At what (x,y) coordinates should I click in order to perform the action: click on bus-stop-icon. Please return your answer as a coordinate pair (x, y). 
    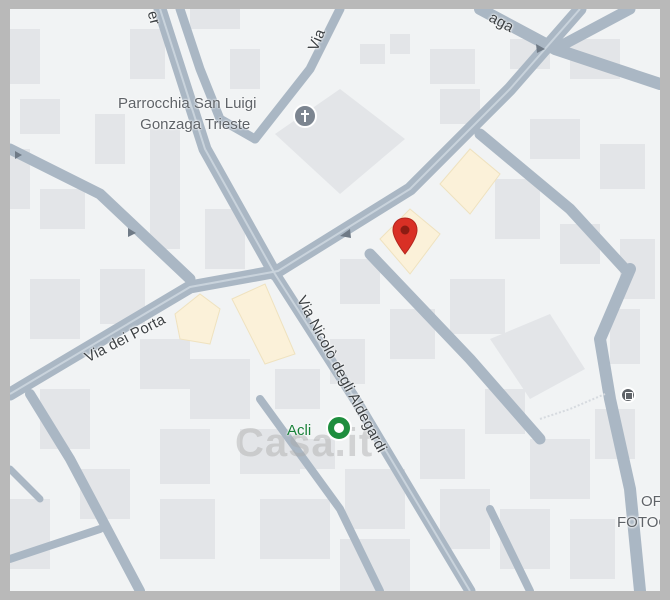
    Looking at the image, I should click on (628, 395).